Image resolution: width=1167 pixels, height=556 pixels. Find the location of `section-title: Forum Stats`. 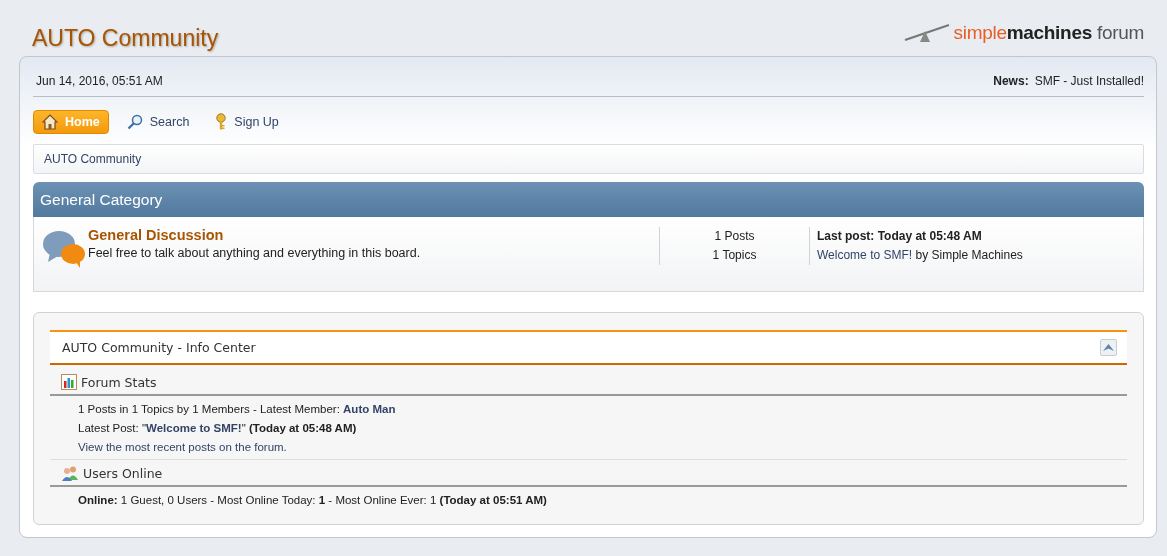

section-title: Forum Stats is located at coordinates (119, 382).